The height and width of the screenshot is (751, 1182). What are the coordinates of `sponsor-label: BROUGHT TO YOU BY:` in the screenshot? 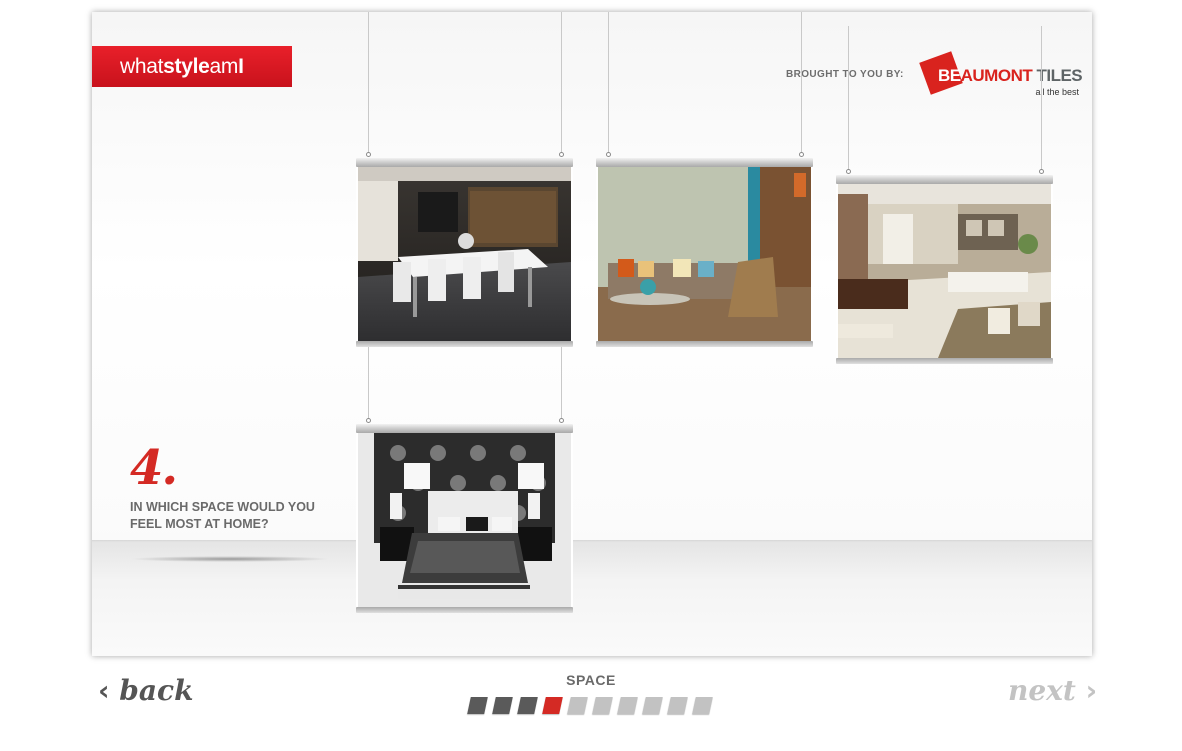 It's located at (845, 74).